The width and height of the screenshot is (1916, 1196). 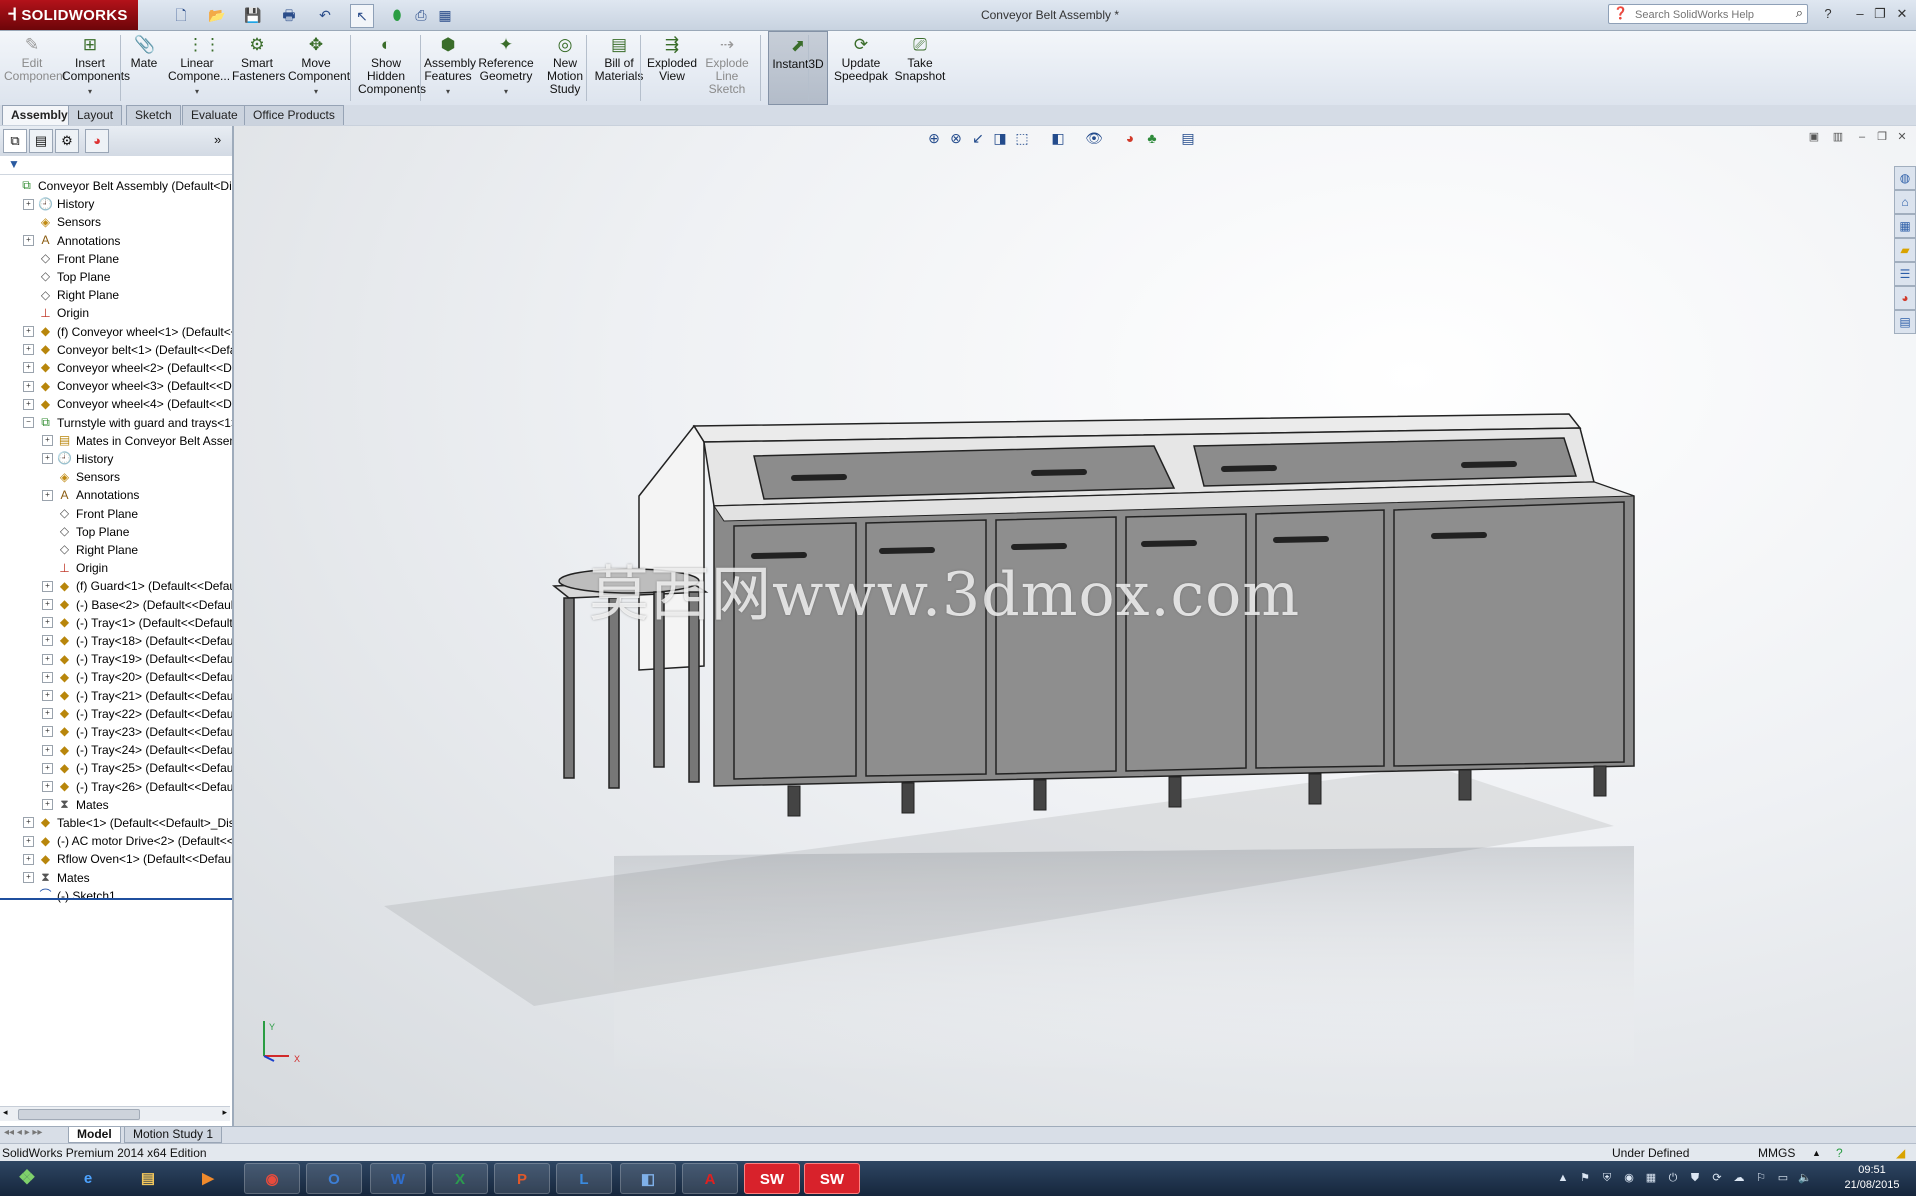 What do you see at coordinates (137, 440) in the screenshot?
I see `tree-row: + ▤ Mates in Conveyor Belt Assembl` at bounding box center [137, 440].